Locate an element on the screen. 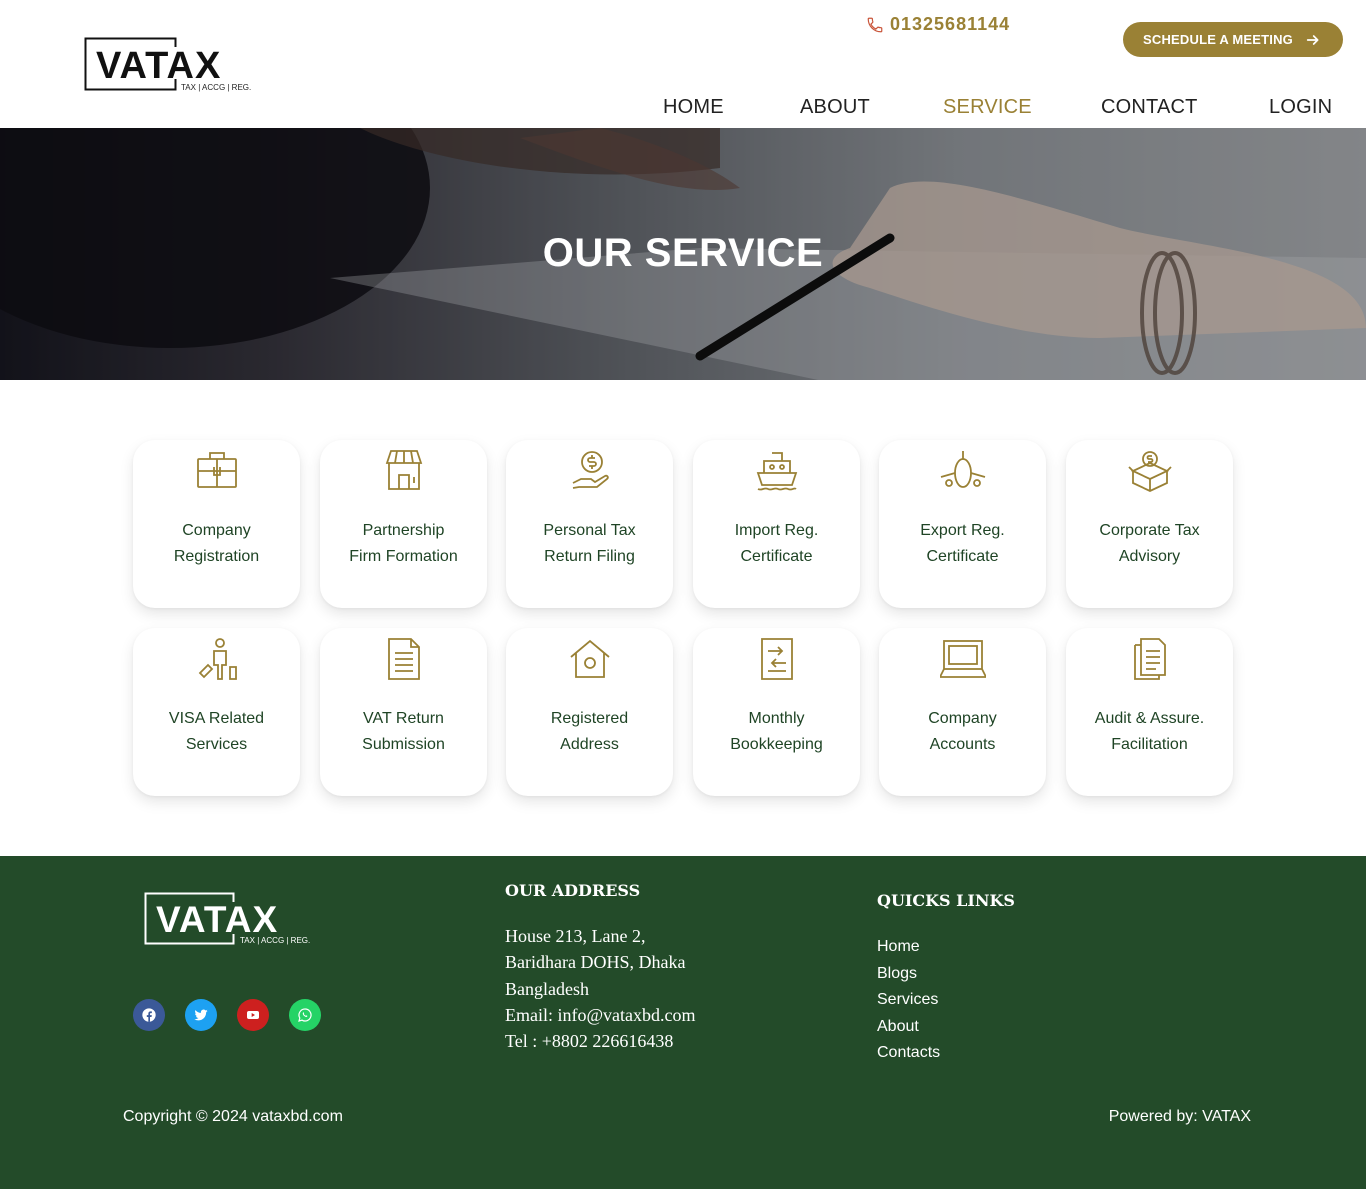  nav-login: LOGIN is located at coordinates (1300, 107).